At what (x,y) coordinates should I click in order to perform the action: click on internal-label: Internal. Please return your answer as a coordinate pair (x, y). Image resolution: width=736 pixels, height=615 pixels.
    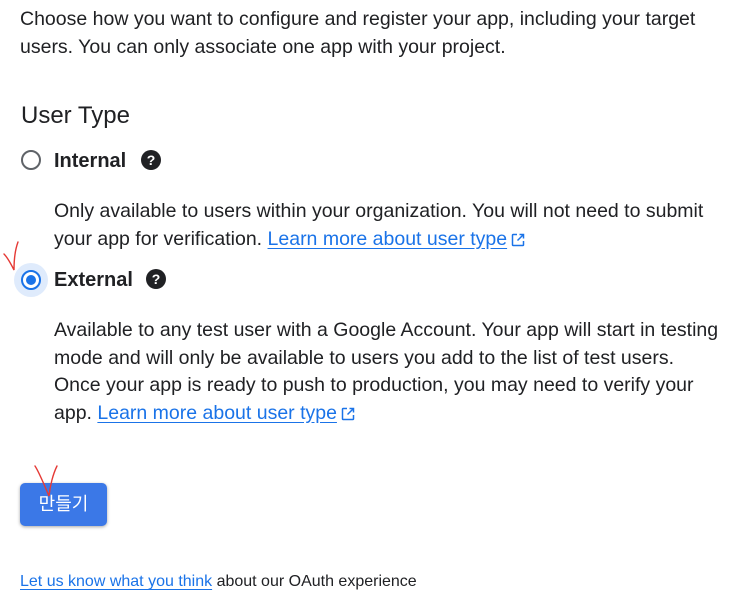
    Looking at the image, I should click on (90, 161).